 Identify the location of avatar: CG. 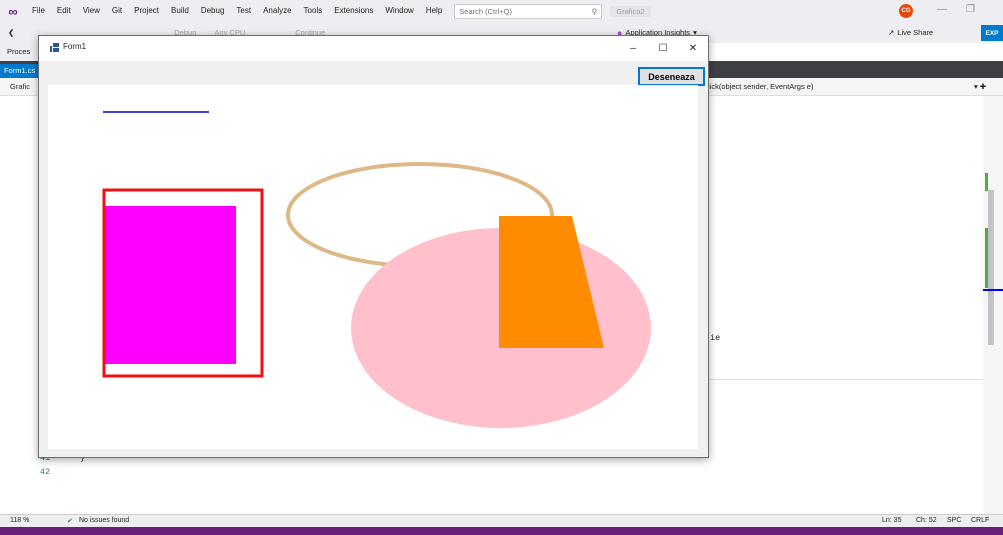
(906, 11).